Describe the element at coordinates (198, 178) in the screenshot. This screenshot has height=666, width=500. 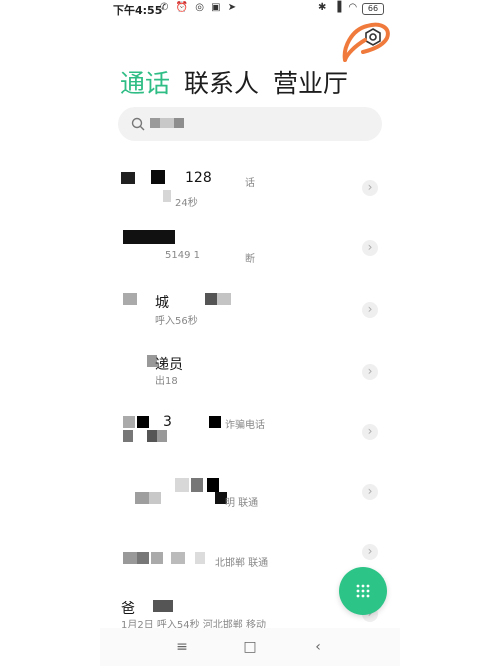
I see `caller-name: 128` at that location.